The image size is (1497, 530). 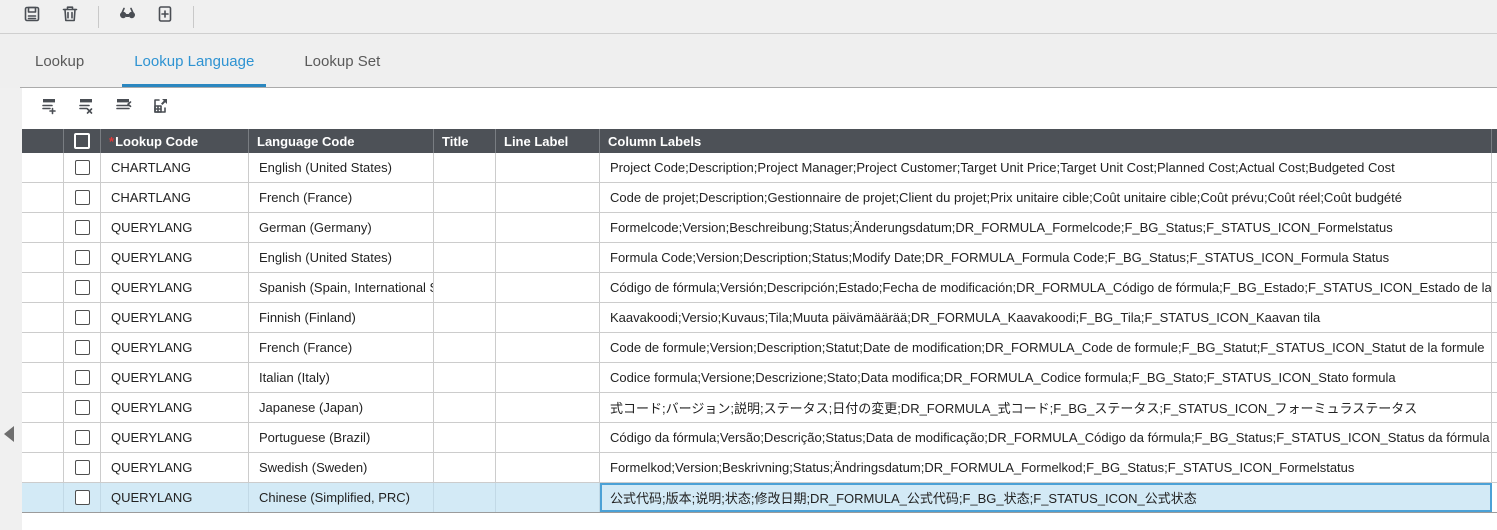 What do you see at coordinates (548, 141) in the screenshot?
I see `column-header-line-label: Line Label` at bounding box center [548, 141].